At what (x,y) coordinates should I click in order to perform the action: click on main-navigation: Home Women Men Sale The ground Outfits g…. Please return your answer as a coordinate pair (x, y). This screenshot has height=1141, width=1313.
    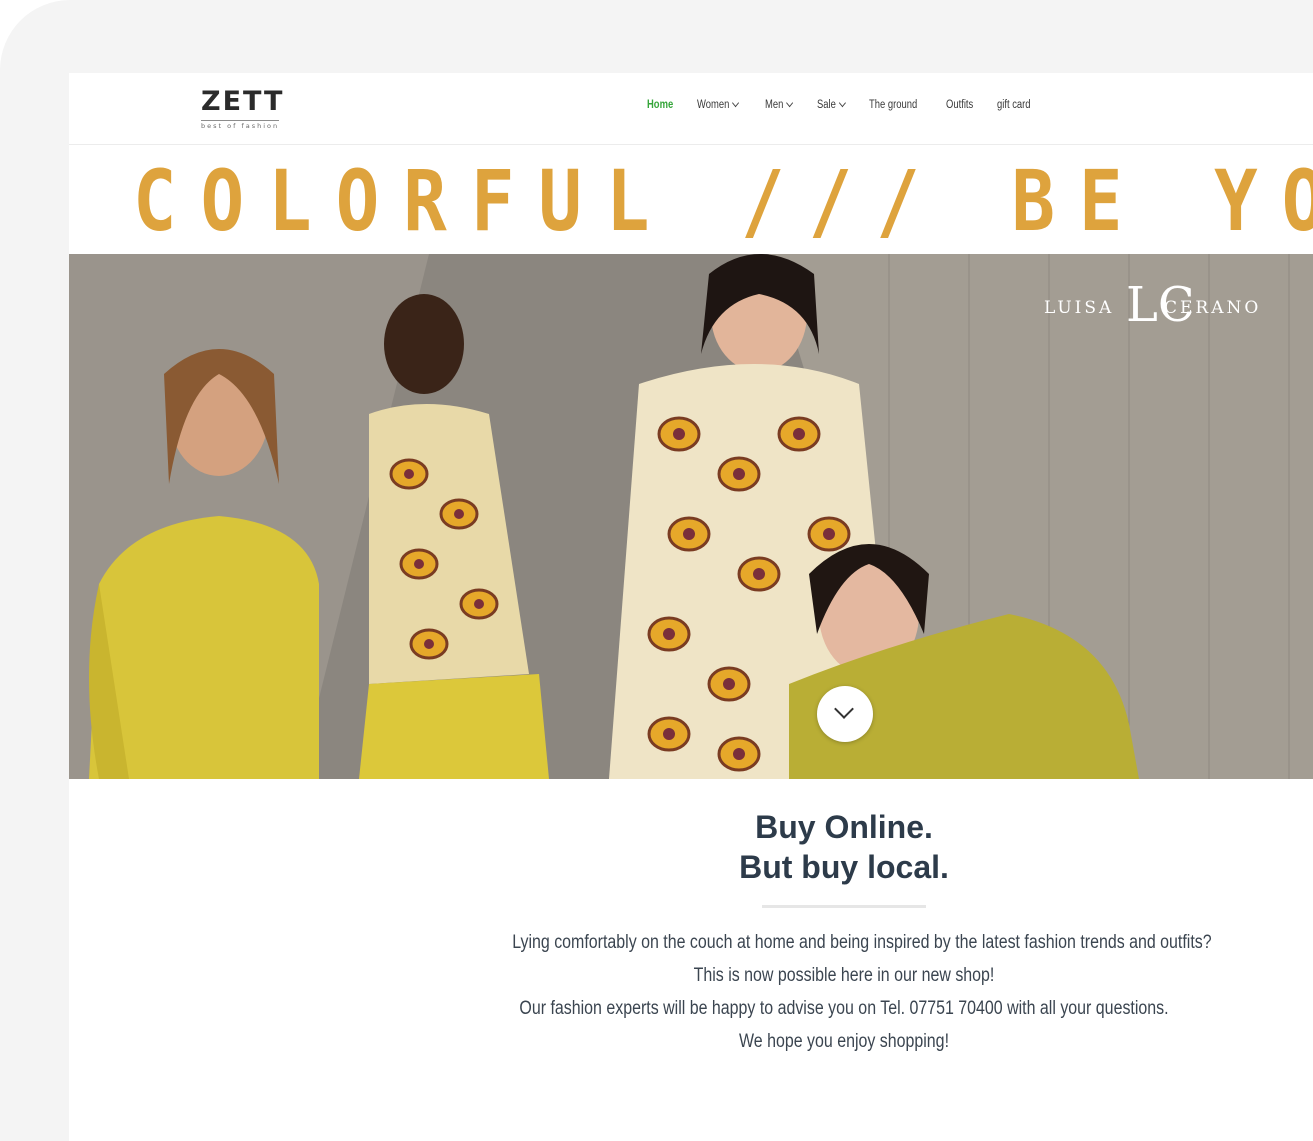
    Looking at the image, I should click on (851, 104).